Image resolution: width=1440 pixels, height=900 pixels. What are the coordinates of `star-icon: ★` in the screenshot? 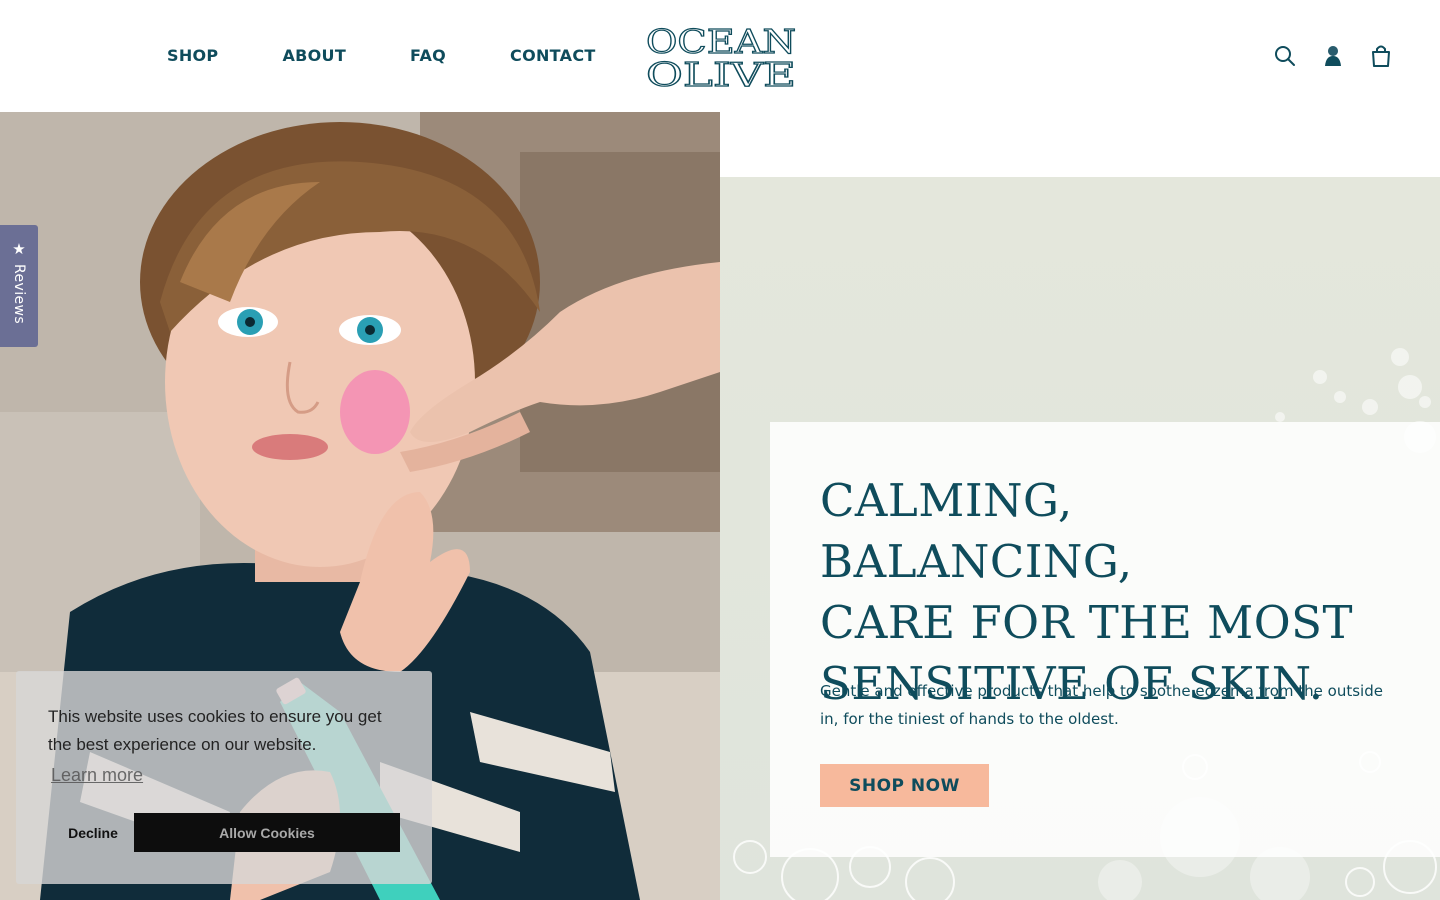 It's located at (19, 249).